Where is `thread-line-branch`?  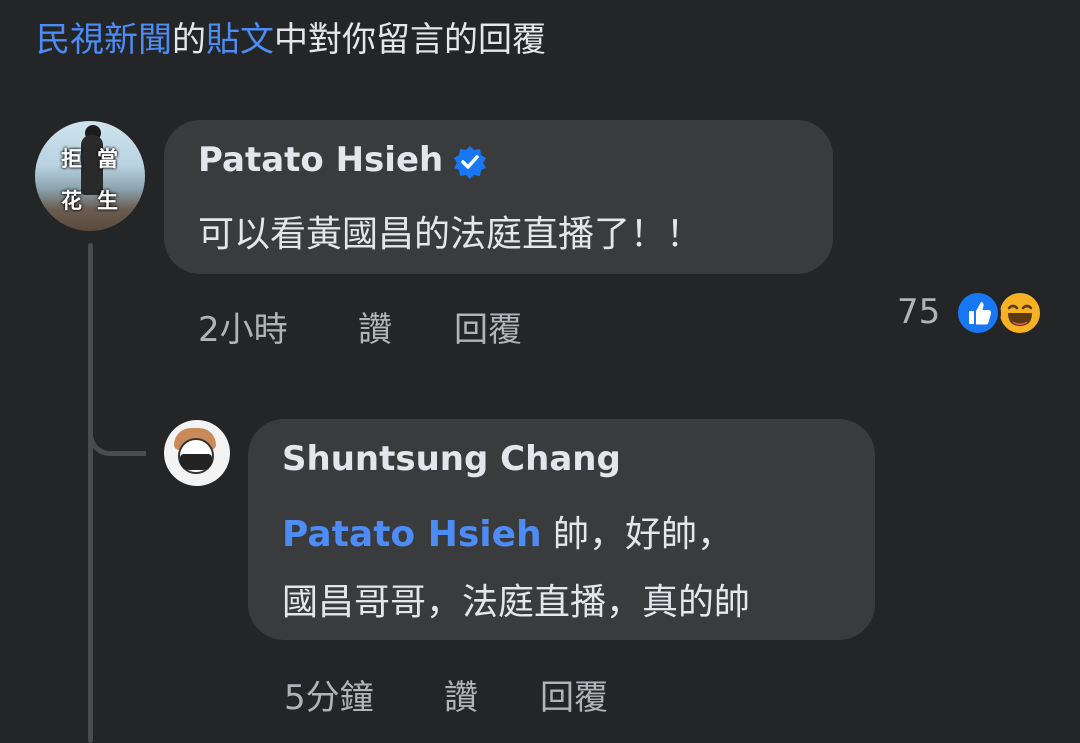 thread-line-branch is located at coordinates (117, 427).